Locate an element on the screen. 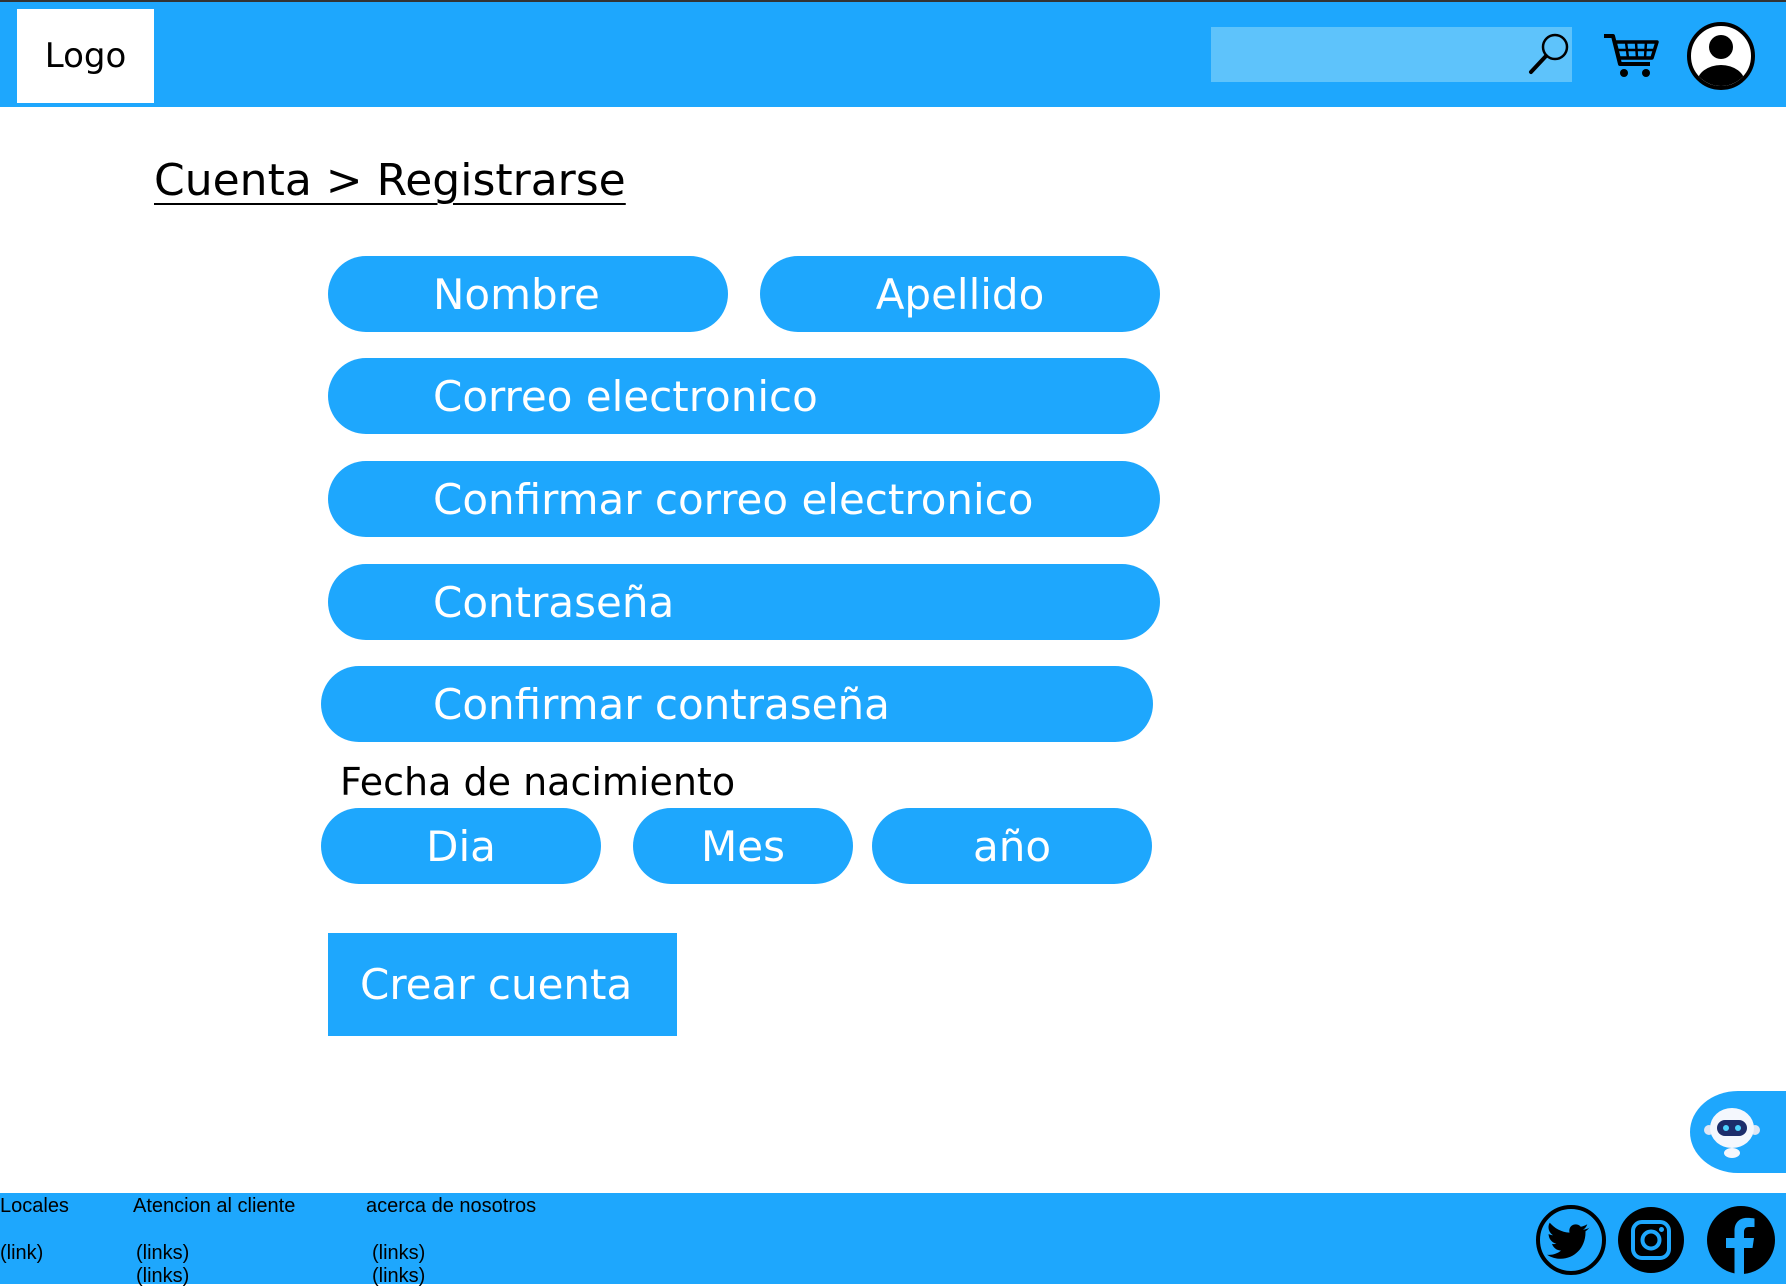  instagram-icon is located at coordinates (1651, 1240).